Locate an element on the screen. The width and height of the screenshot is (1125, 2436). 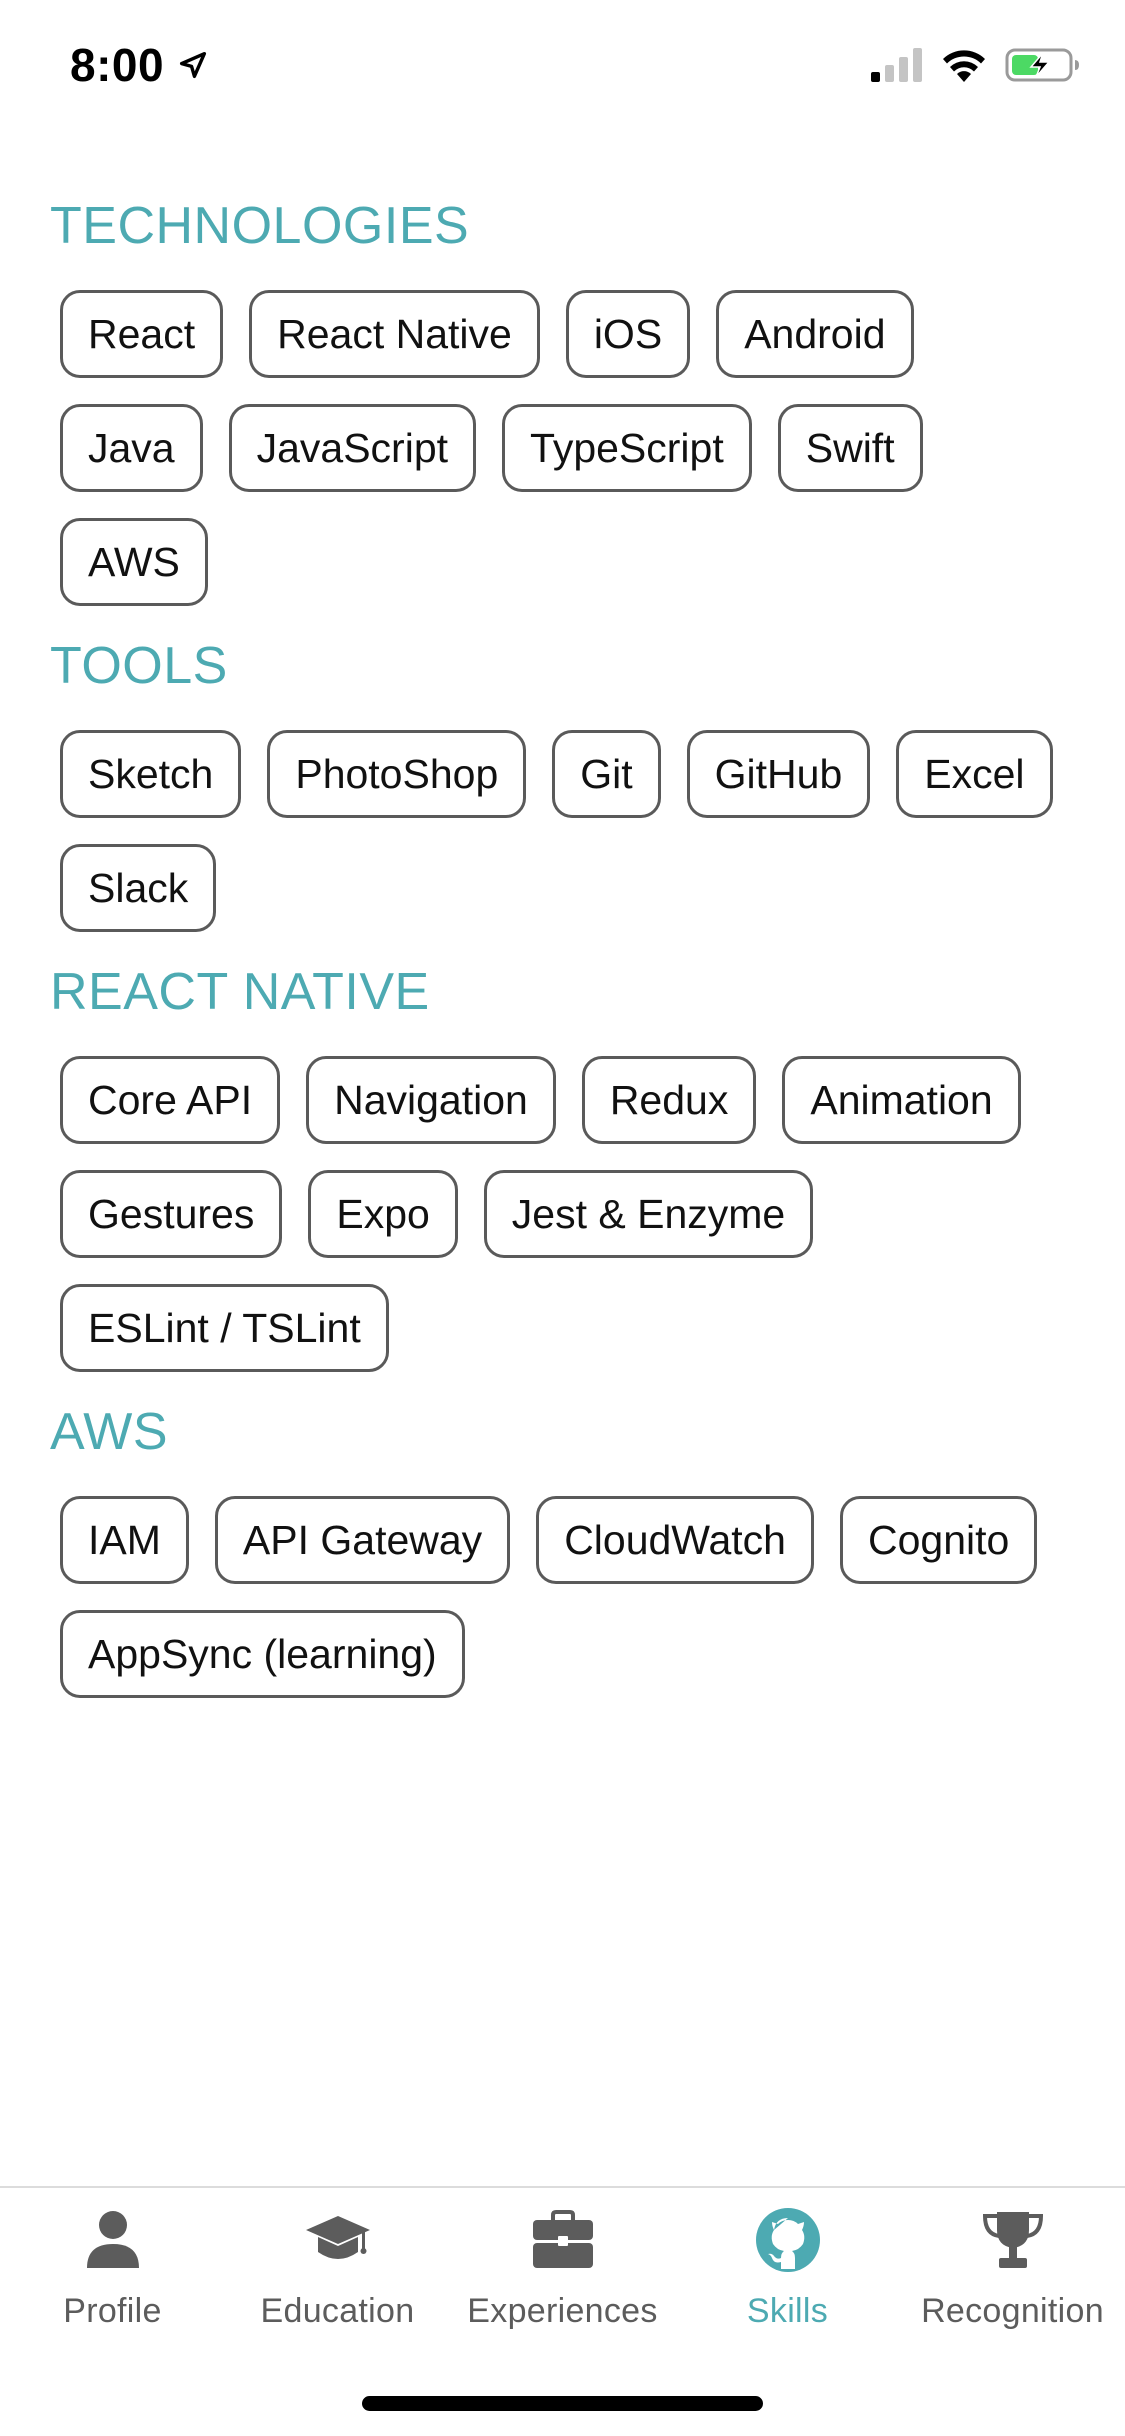
github-icon is located at coordinates (787, 2240).